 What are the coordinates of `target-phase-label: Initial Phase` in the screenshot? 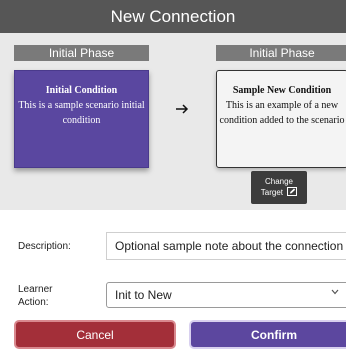 It's located at (281, 53).